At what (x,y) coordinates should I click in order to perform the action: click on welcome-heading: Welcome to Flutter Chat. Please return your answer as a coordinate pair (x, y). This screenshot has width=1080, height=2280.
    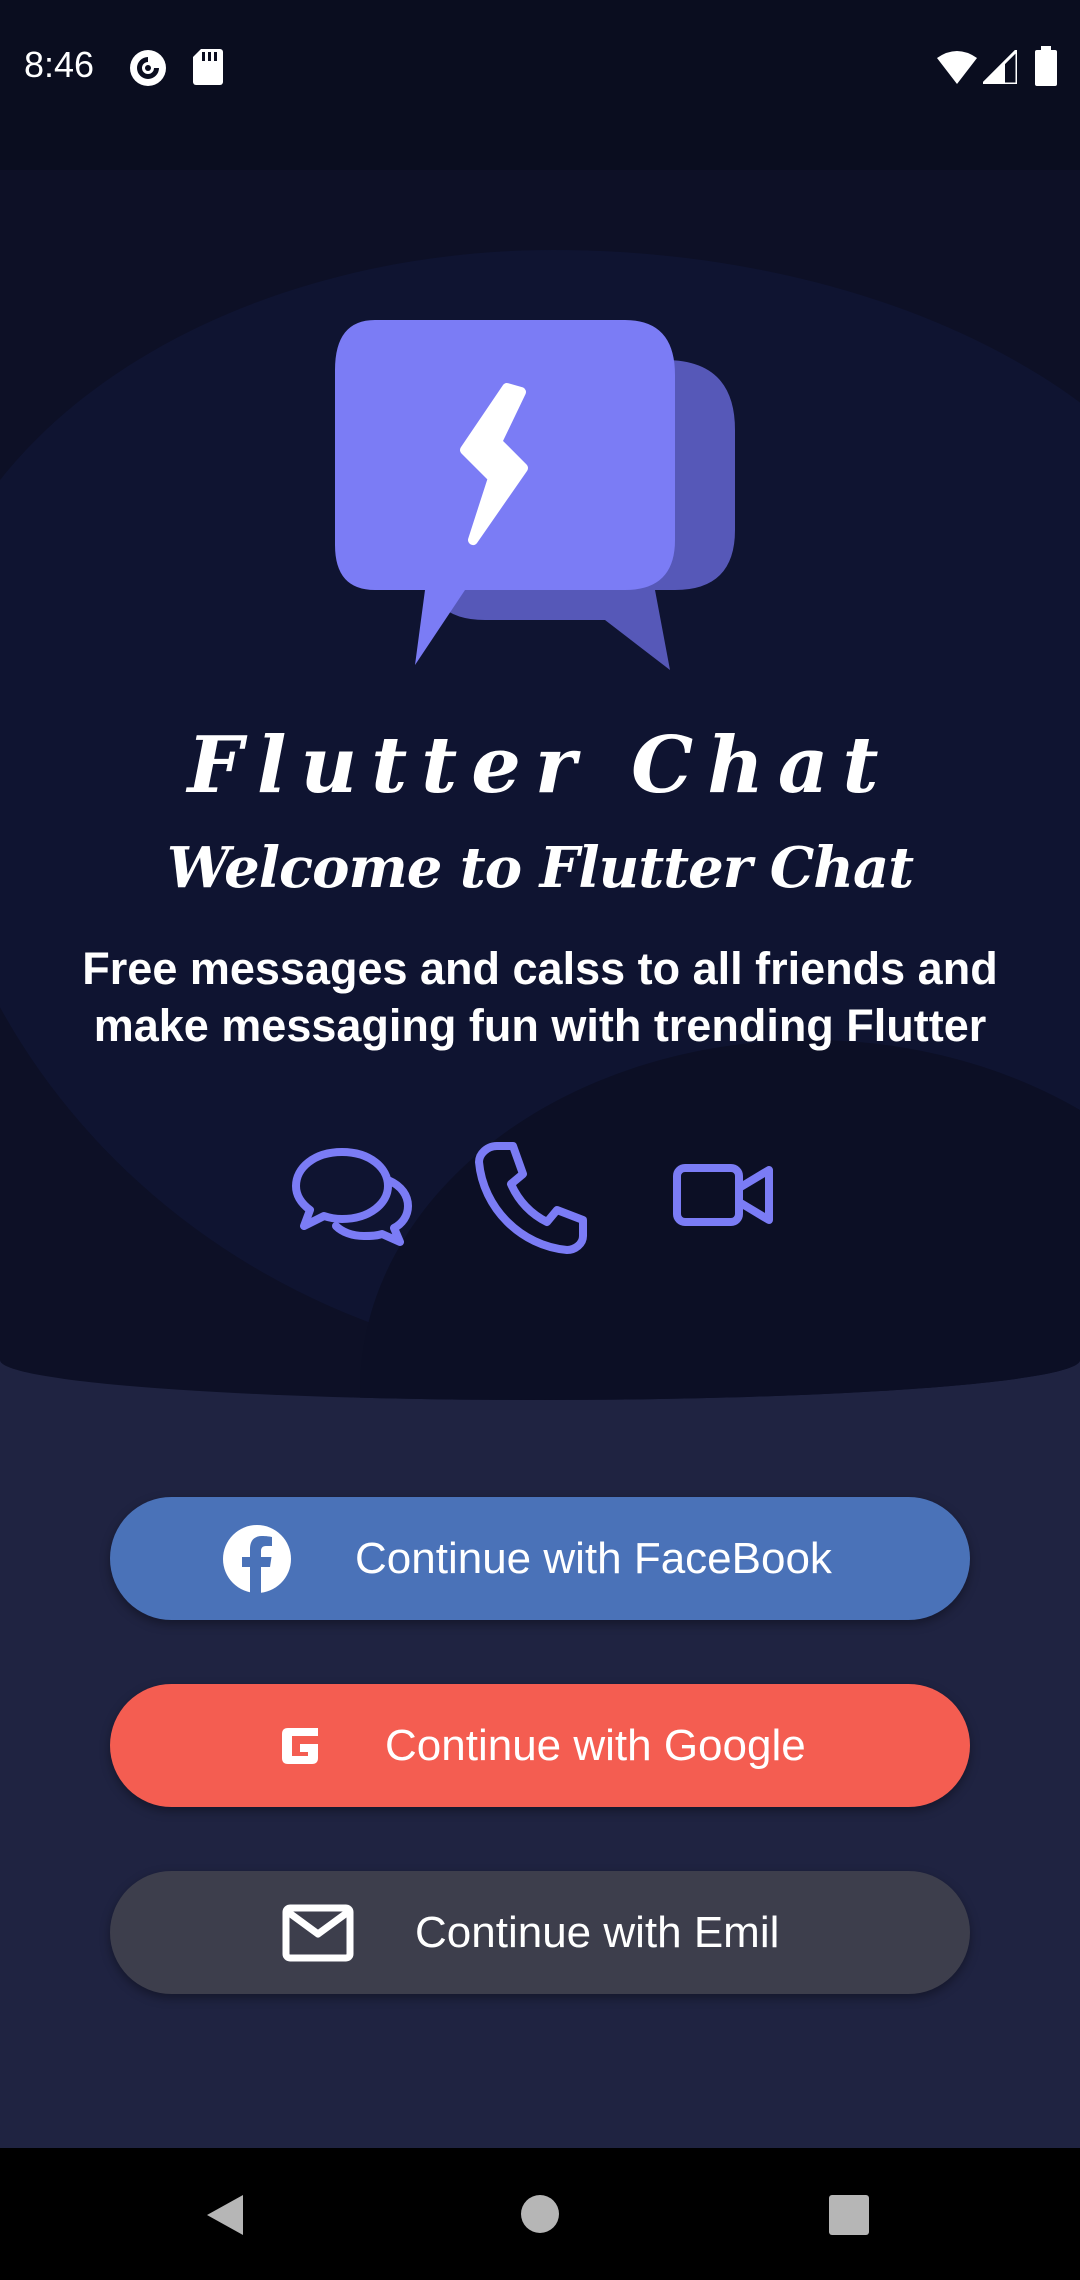
    Looking at the image, I should click on (540, 868).